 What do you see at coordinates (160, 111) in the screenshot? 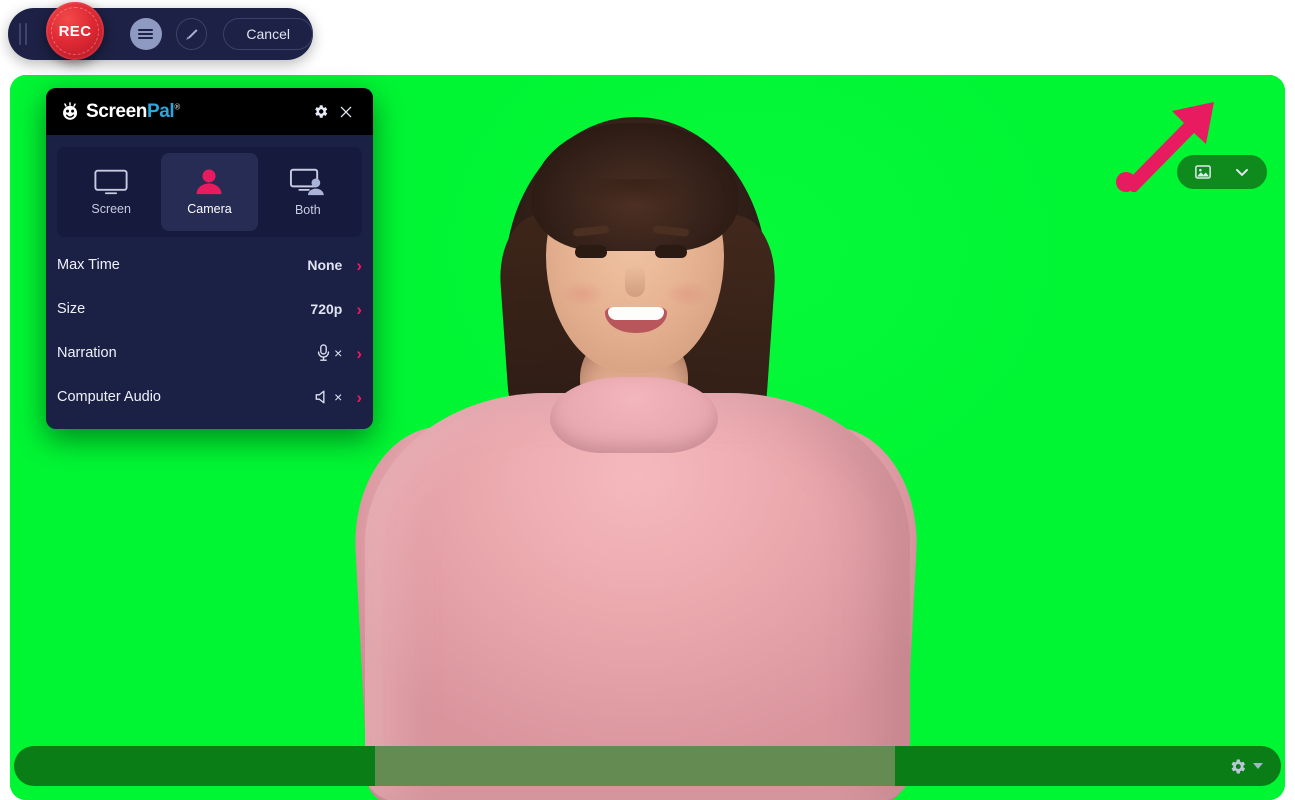
I see `logo-text-secondary: Pal` at bounding box center [160, 111].